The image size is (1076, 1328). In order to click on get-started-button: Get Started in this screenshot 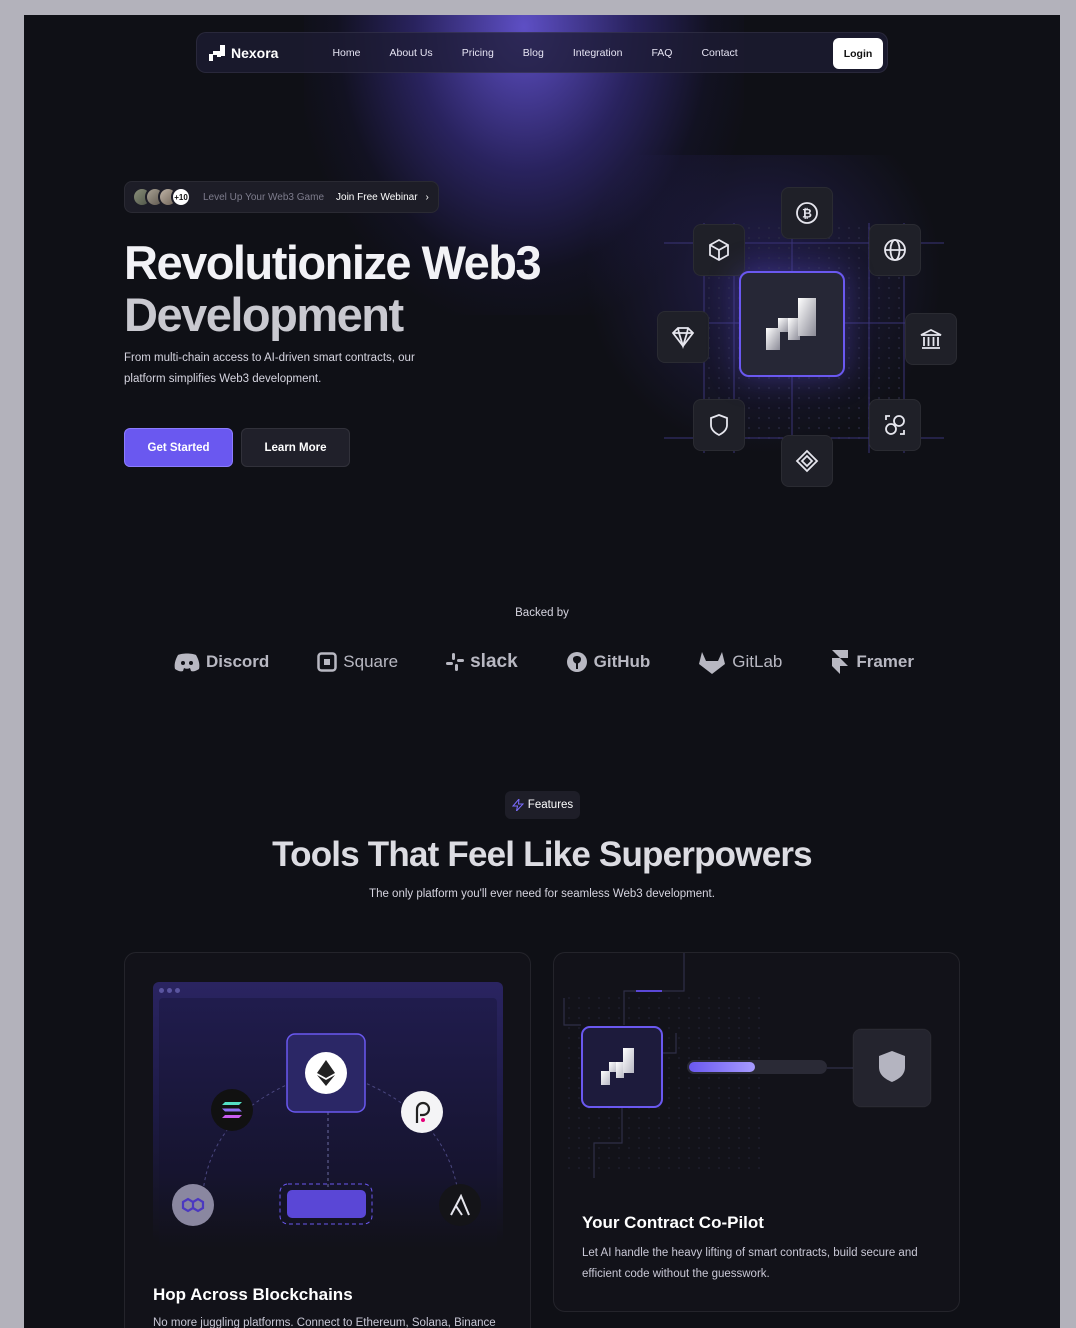, I will do `click(178, 447)`.